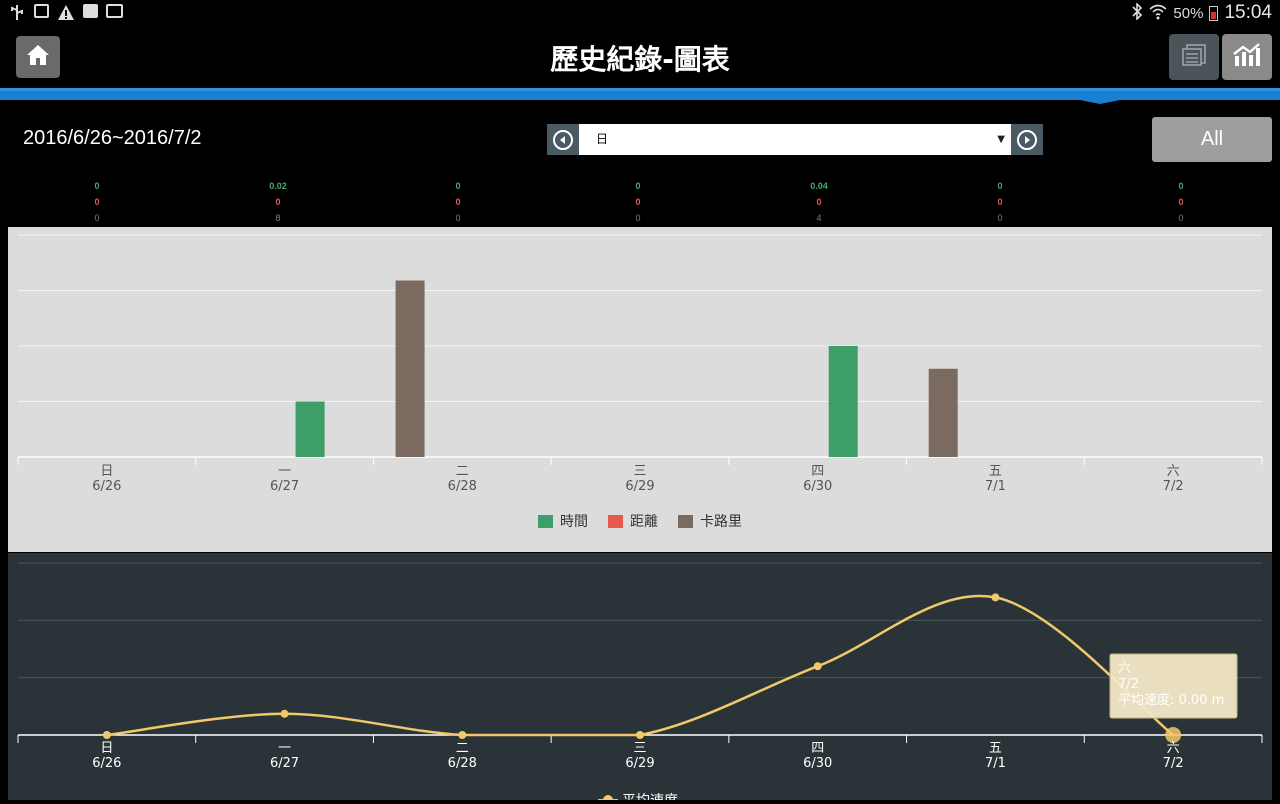 This screenshot has height=804, width=1280. What do you see at coordinates (721, 522) in the screenshot?
I see `legend-label: 卡路里` at bounding box center [721, 522].